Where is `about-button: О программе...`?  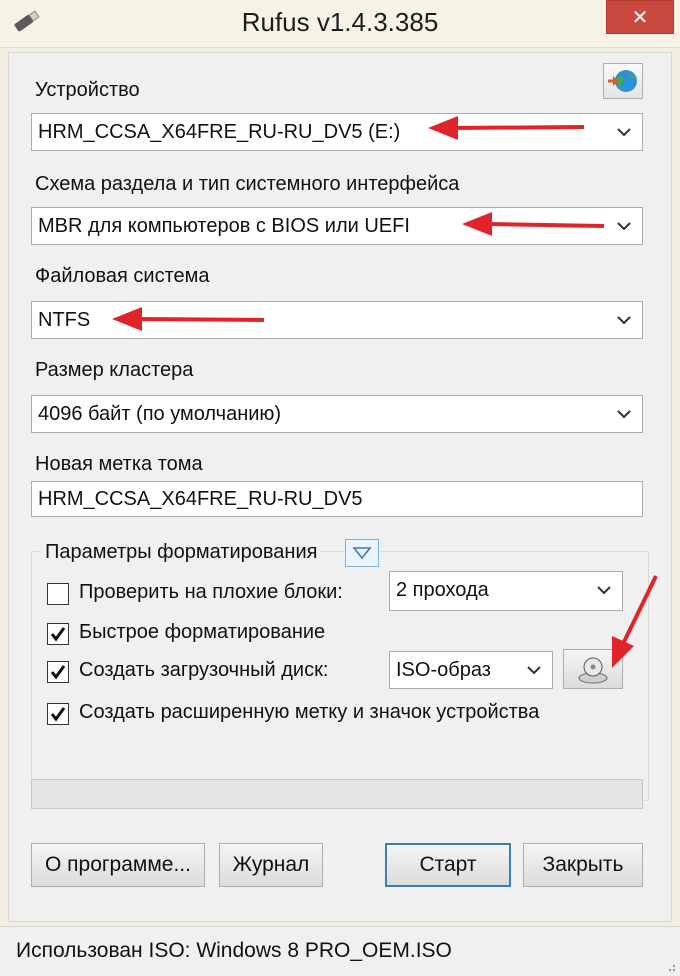
about-button: О программе... is located at coordinates (118, 865).